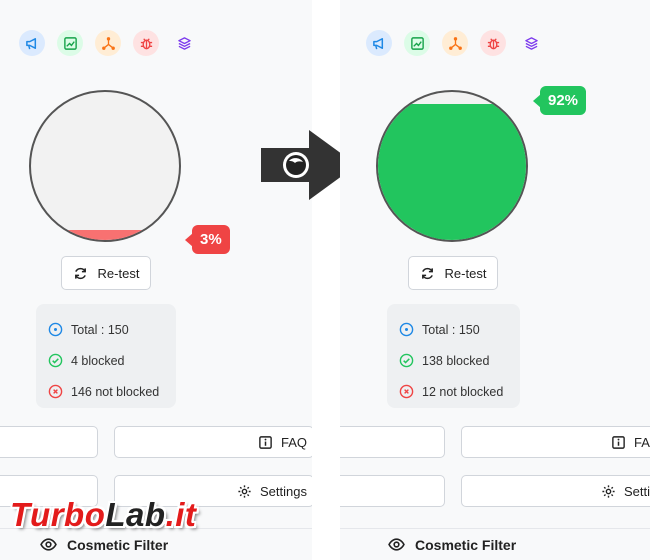  What do you see at coordinates (555, 491) in the screenshot?
I see `settings-button: Settings` at bounding box center [555, 491].